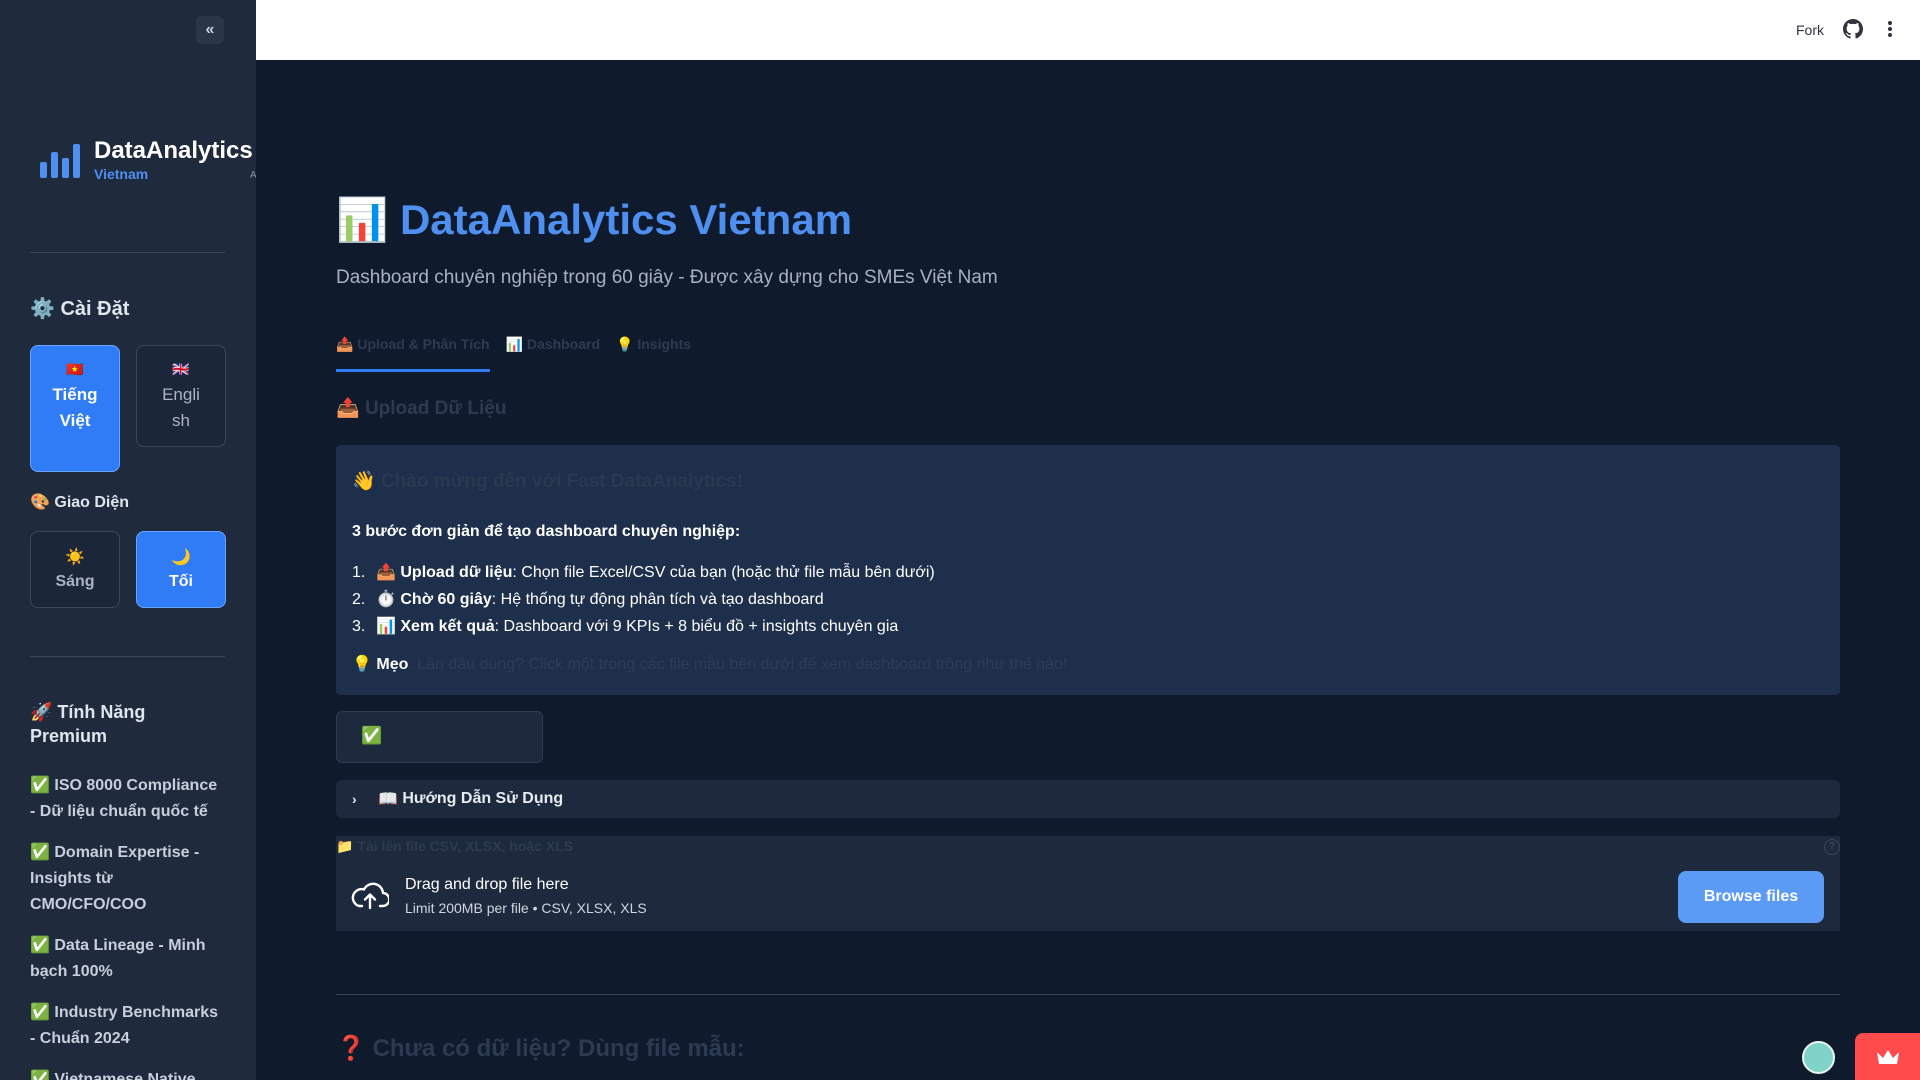 The image size is (1920, 1080). What do you see at coordinates (1853, 29) in the screenshot?
I see `github-icon` at bounding box center [1853, 29].